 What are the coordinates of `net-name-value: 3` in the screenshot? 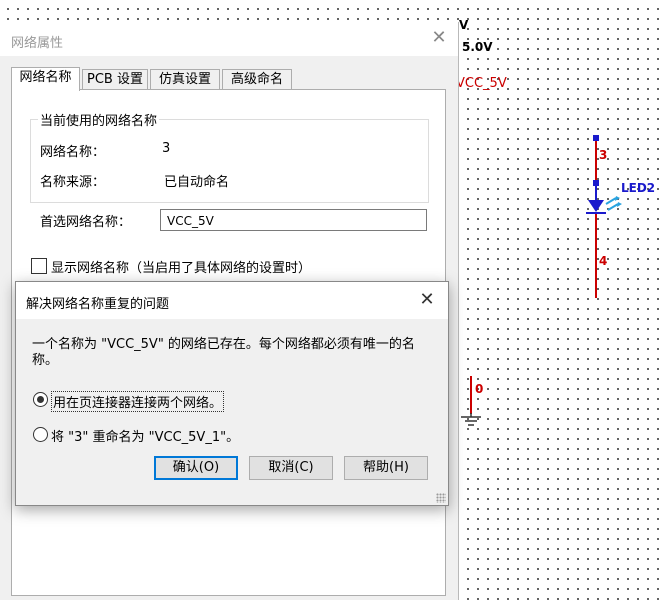 It's located at (166, 148).